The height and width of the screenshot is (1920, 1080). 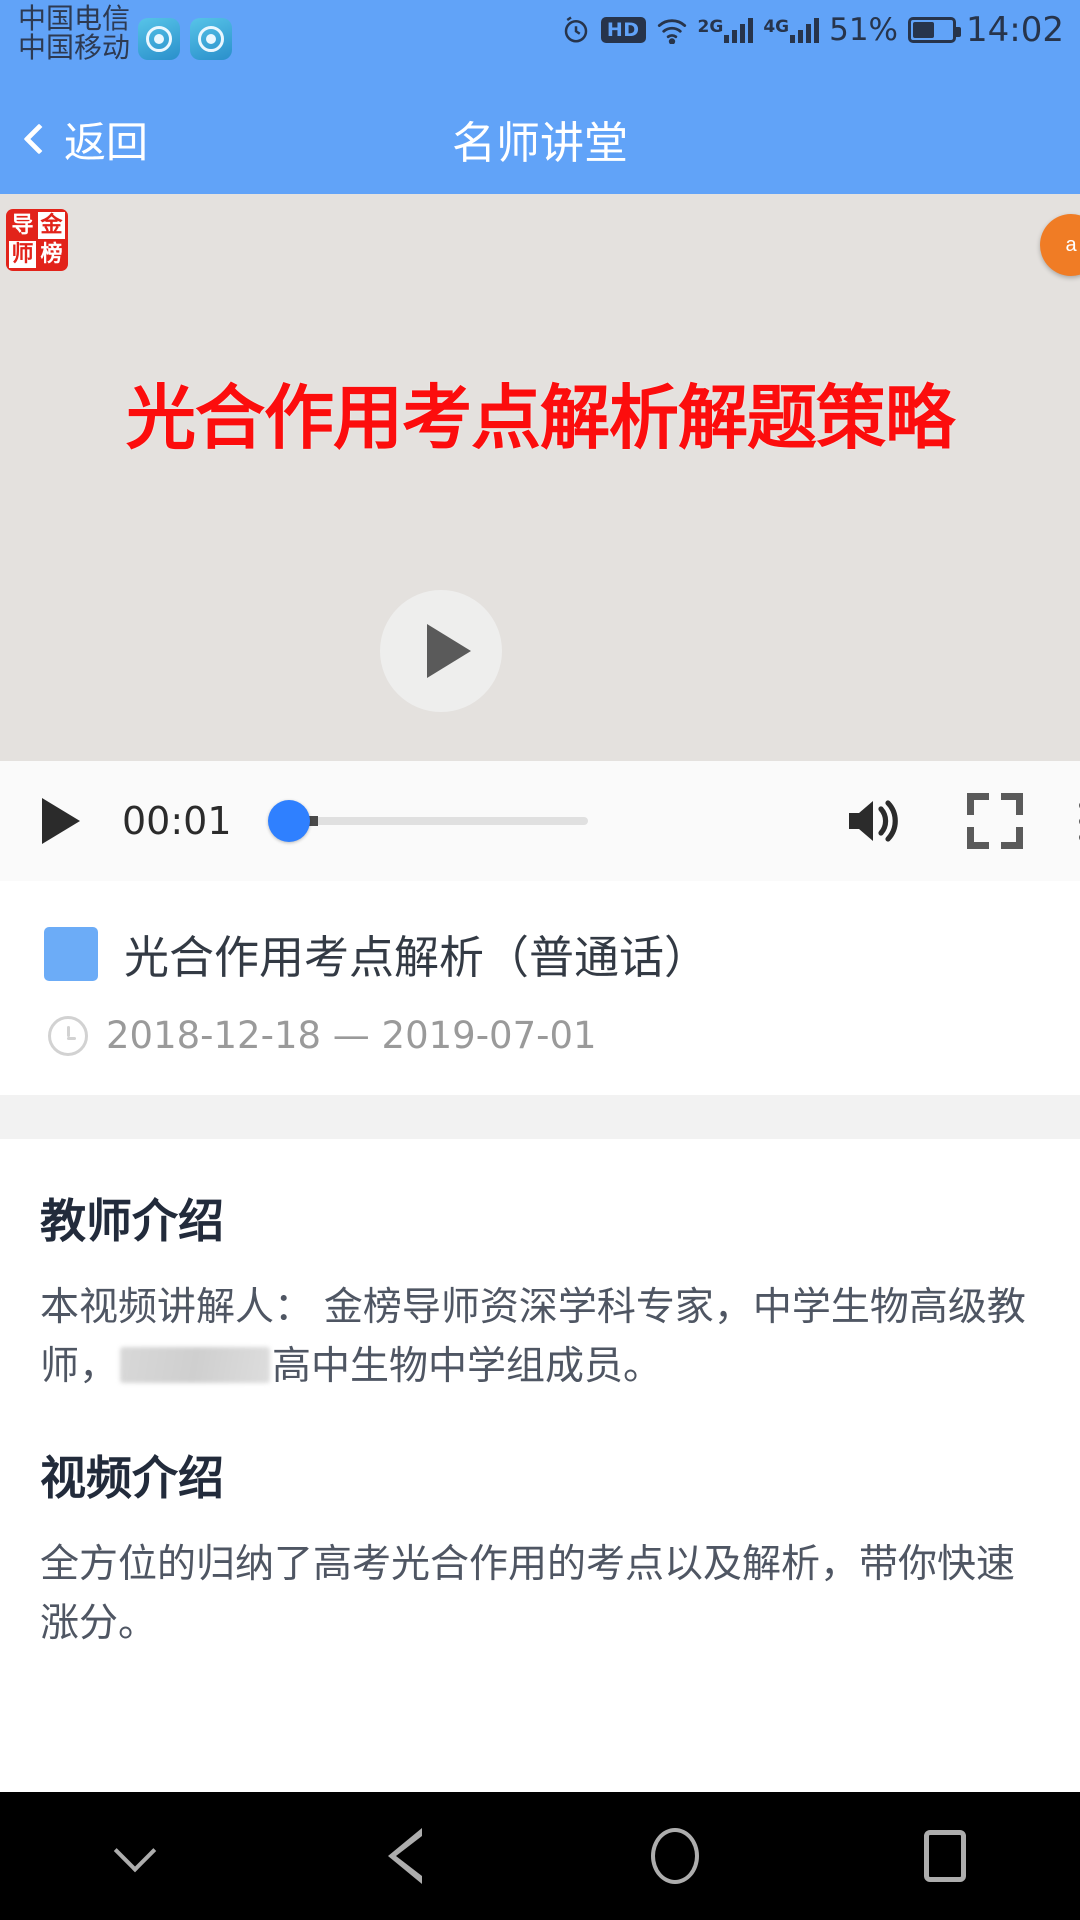 I want to click on circle-home-icon, so click(x=675, y=1856).